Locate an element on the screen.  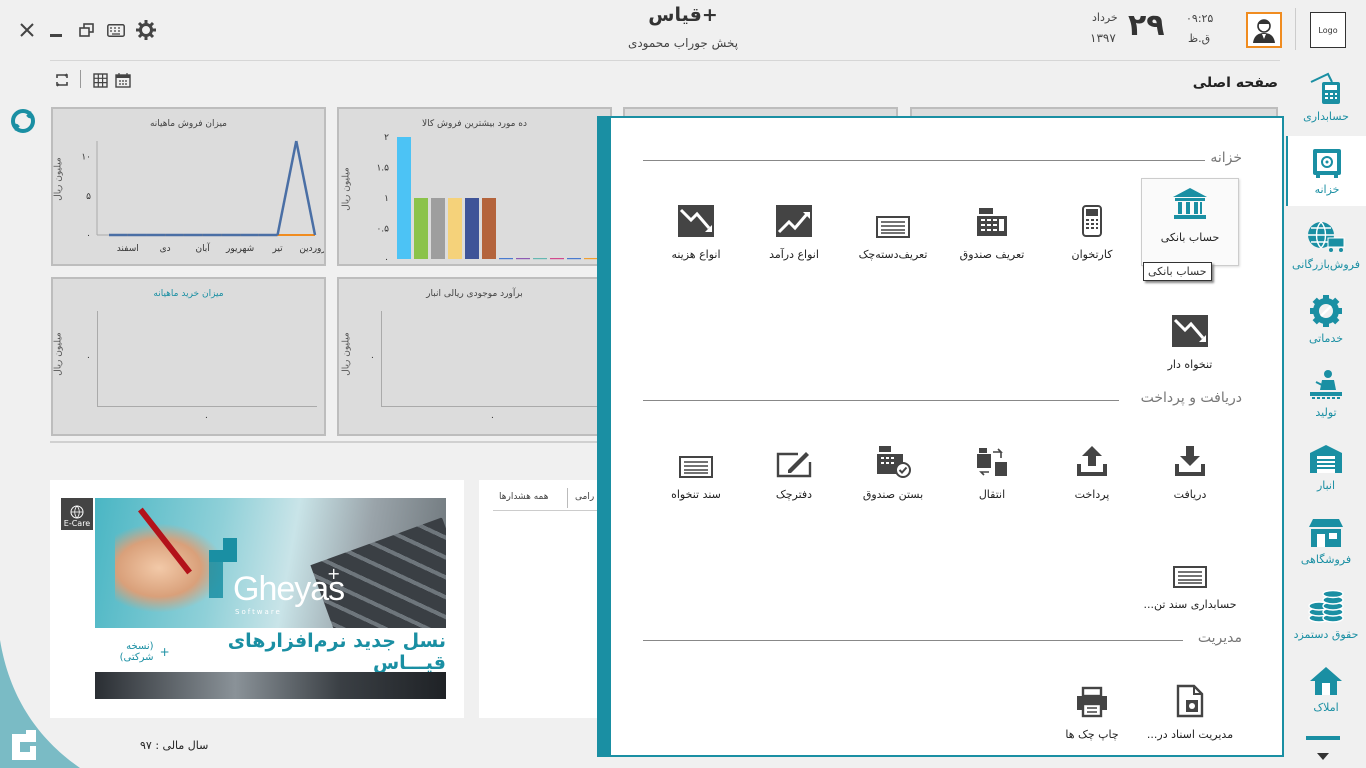
menu-item: تعریف صندوق is located at coordinates (992, 228).